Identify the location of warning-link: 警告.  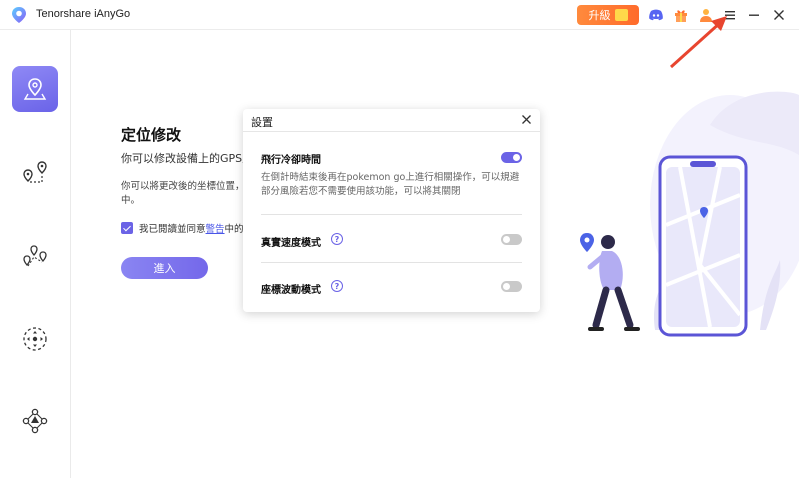
(215, 229).